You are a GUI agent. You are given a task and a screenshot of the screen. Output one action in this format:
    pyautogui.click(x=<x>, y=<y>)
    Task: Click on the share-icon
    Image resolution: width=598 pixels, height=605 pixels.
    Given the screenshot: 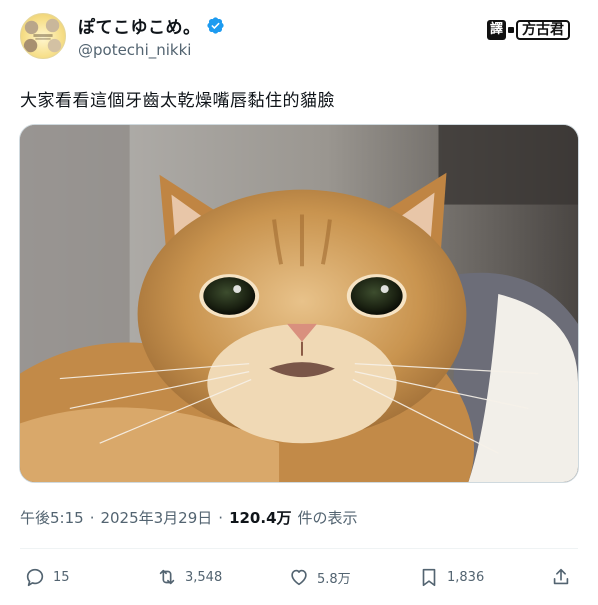 What is the action you would take?
    pyautogui.click(x=561, y=576)
    